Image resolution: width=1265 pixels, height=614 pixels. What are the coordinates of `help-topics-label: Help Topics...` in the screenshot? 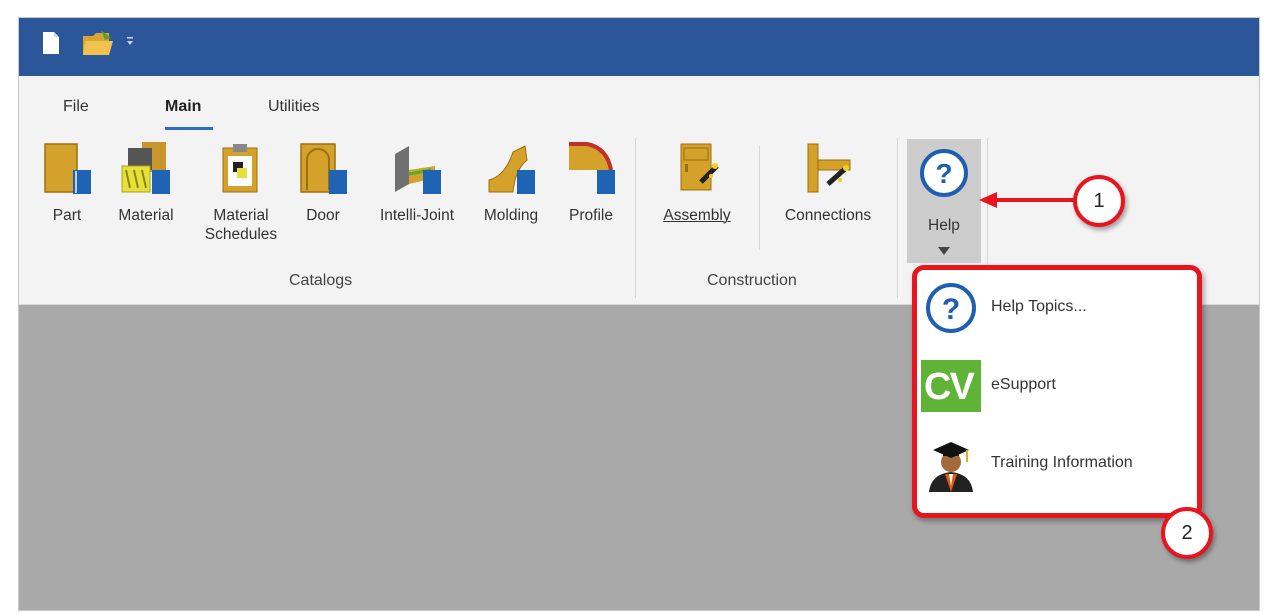 It's located at (1039, 306).